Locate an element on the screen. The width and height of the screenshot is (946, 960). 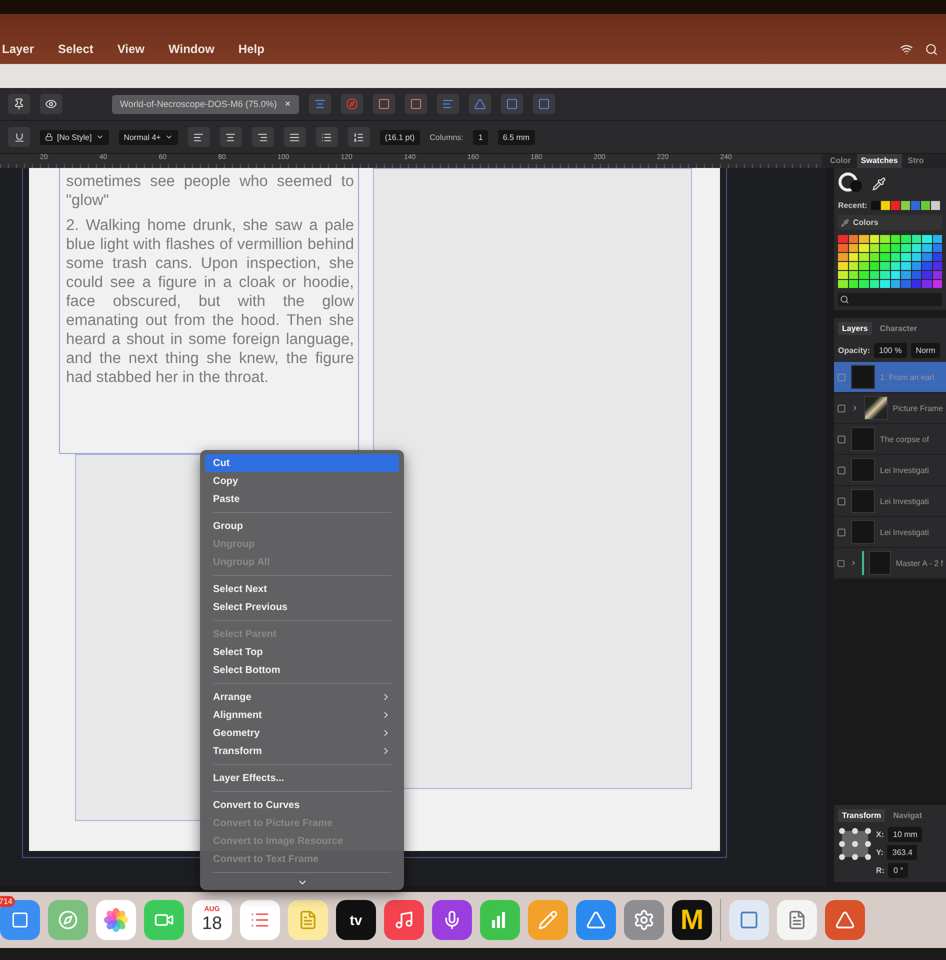
menu-item: Convert to Curves is located at coordinates (302, 805).